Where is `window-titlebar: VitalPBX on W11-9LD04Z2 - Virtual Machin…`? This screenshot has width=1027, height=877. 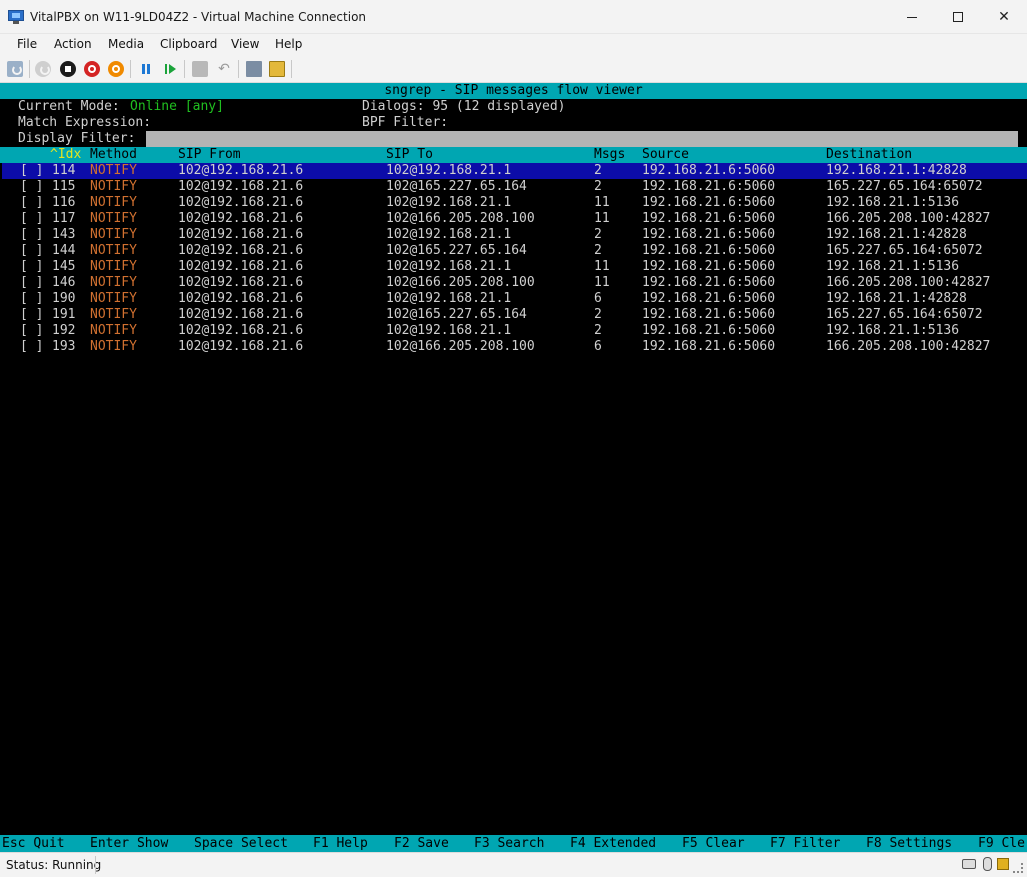
window-titlebar: VitalPBX on W11-9LD04Z2 - Virtual Machin… is located at coordinates (513, 17).